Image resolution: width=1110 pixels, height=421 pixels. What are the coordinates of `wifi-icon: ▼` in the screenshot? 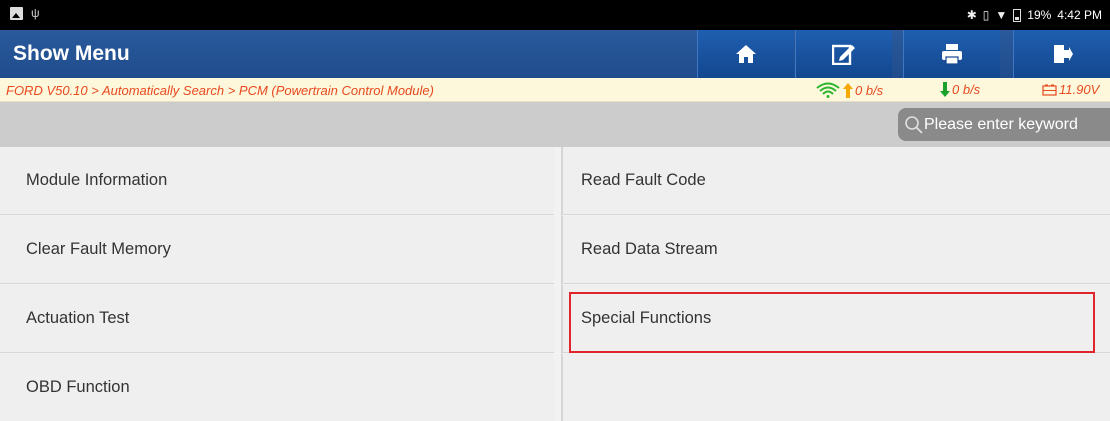 It's located at (1001, 15).